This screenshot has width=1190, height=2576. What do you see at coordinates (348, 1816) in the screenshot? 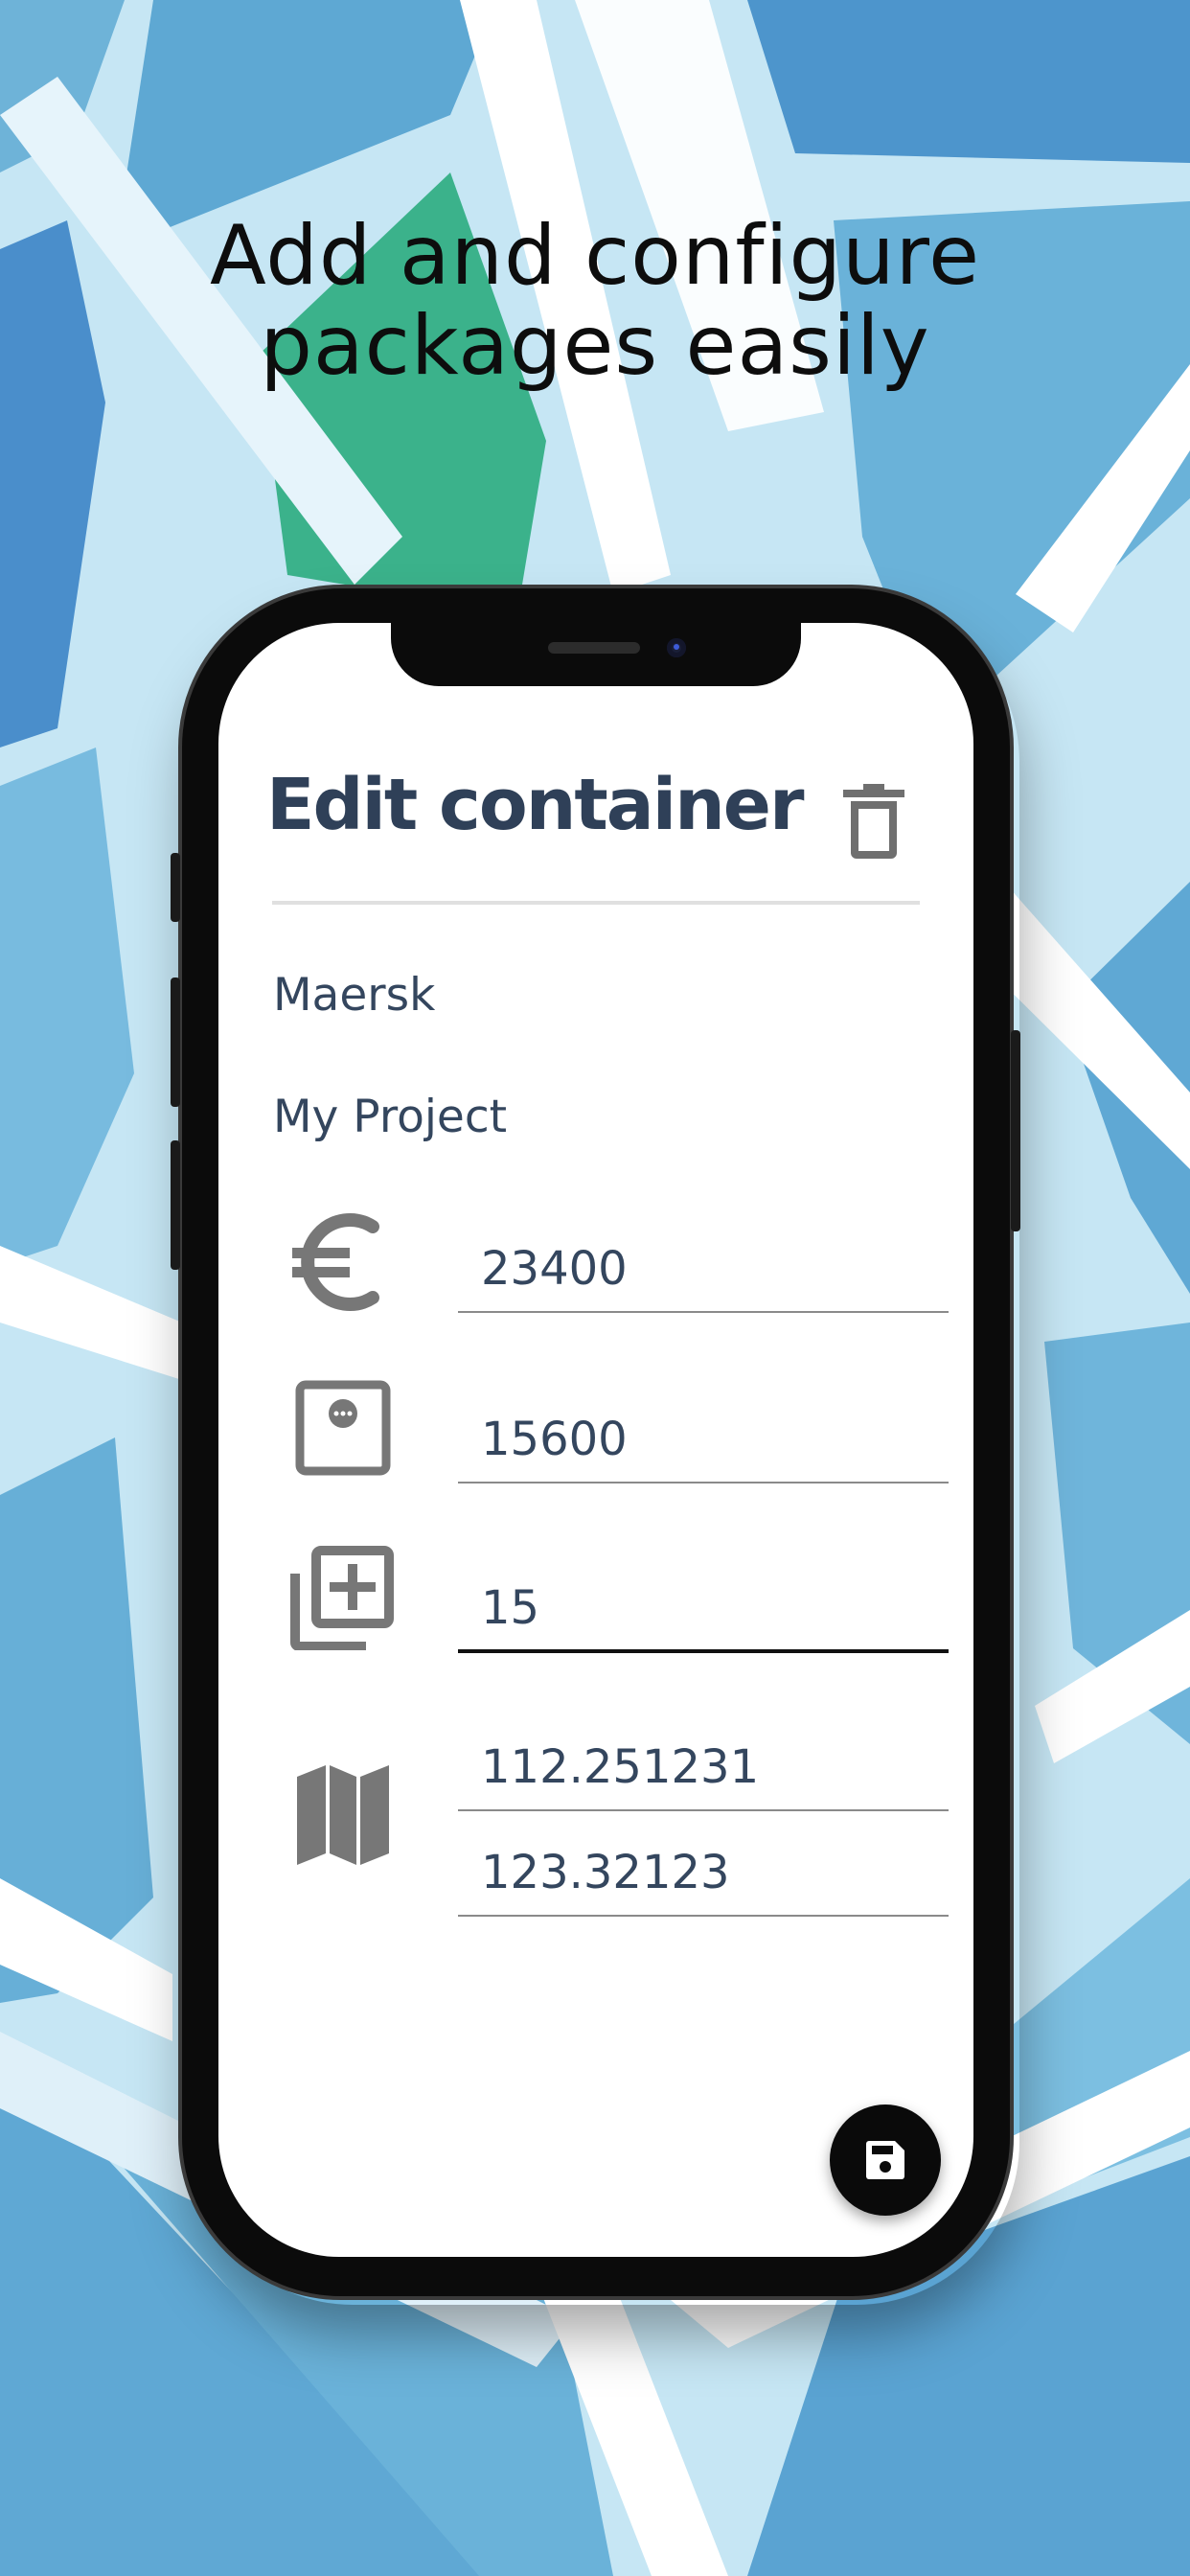
I see `map-icon` at bounding box center [348, 1816].